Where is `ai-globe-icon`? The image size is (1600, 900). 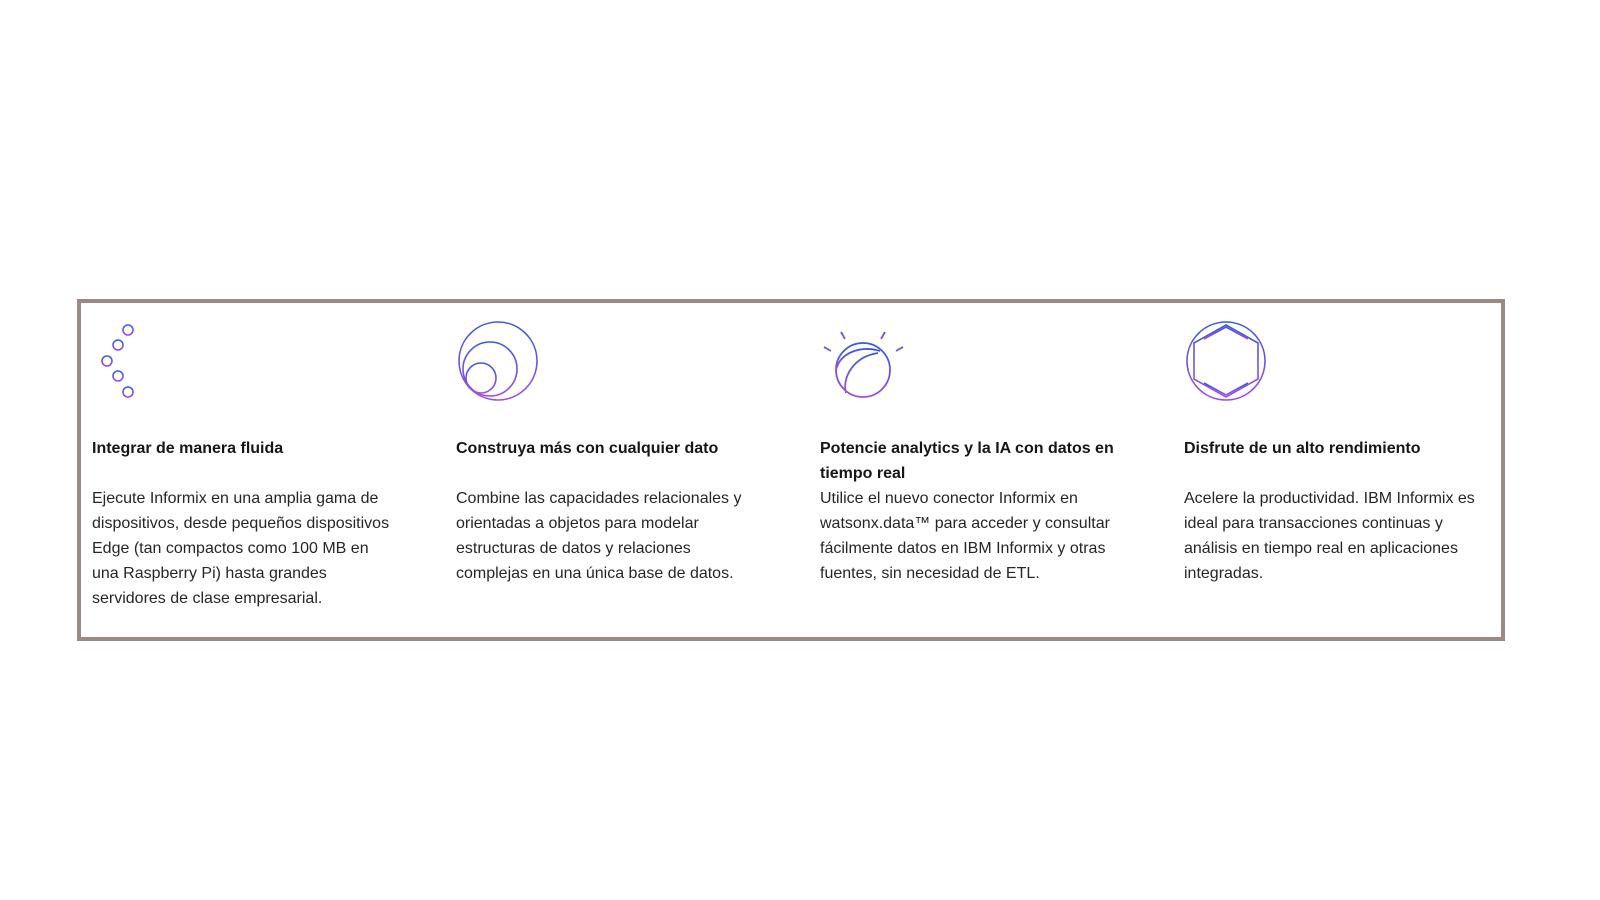 ai-globe-icon is located at coordinates (865, 360).